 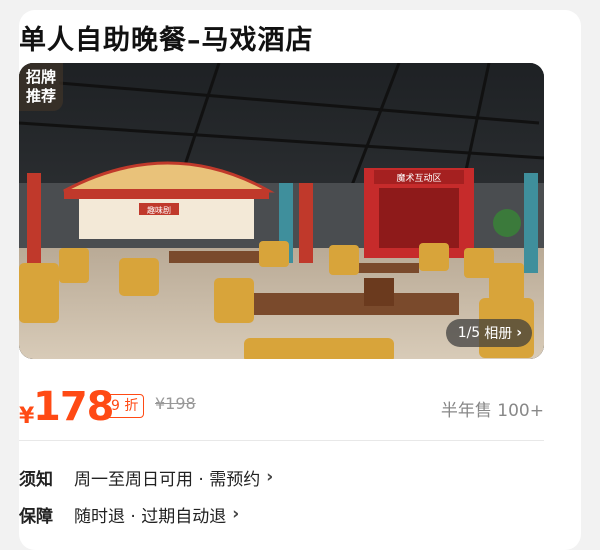 What do you see at coordinates (73, 407) in the screenshot?
I see `current-price: 178` at bounding box center [73, 407].